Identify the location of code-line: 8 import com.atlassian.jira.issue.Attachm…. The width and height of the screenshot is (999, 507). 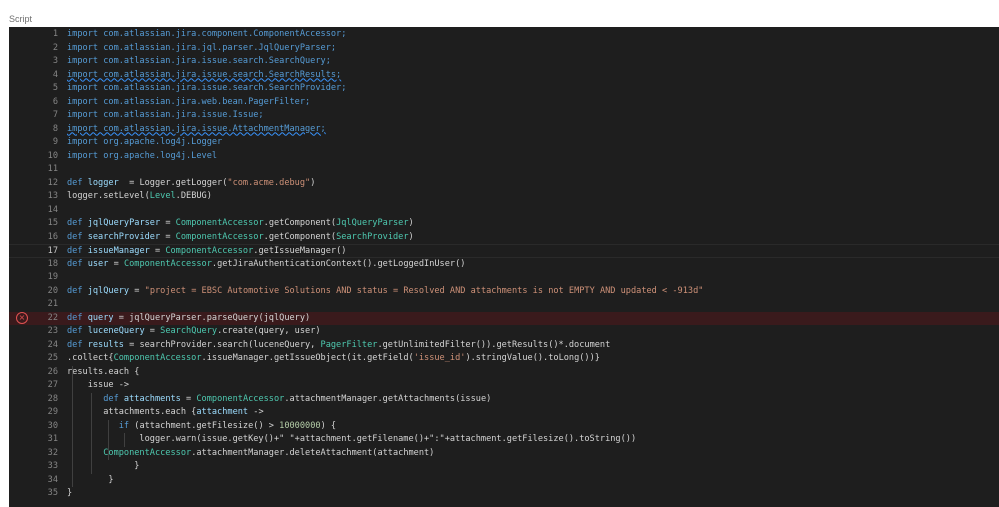
(504, 130).